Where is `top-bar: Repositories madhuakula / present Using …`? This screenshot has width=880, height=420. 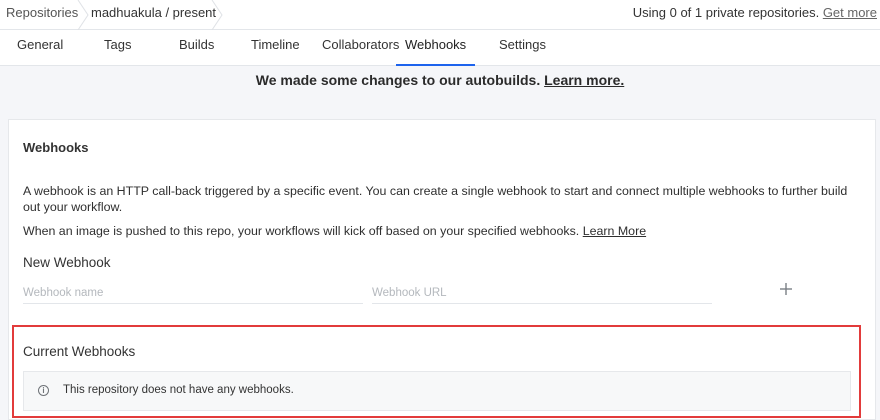 top-bar: Repositories madhuakula / present Using … is located at coordinates (440, 15).